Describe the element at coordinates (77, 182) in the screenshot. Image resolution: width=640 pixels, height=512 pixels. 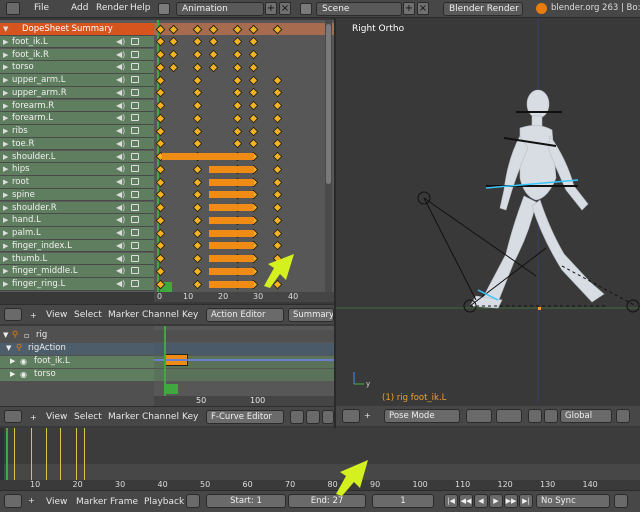
I see `channel-row: ▶ root ◀)` at that location.